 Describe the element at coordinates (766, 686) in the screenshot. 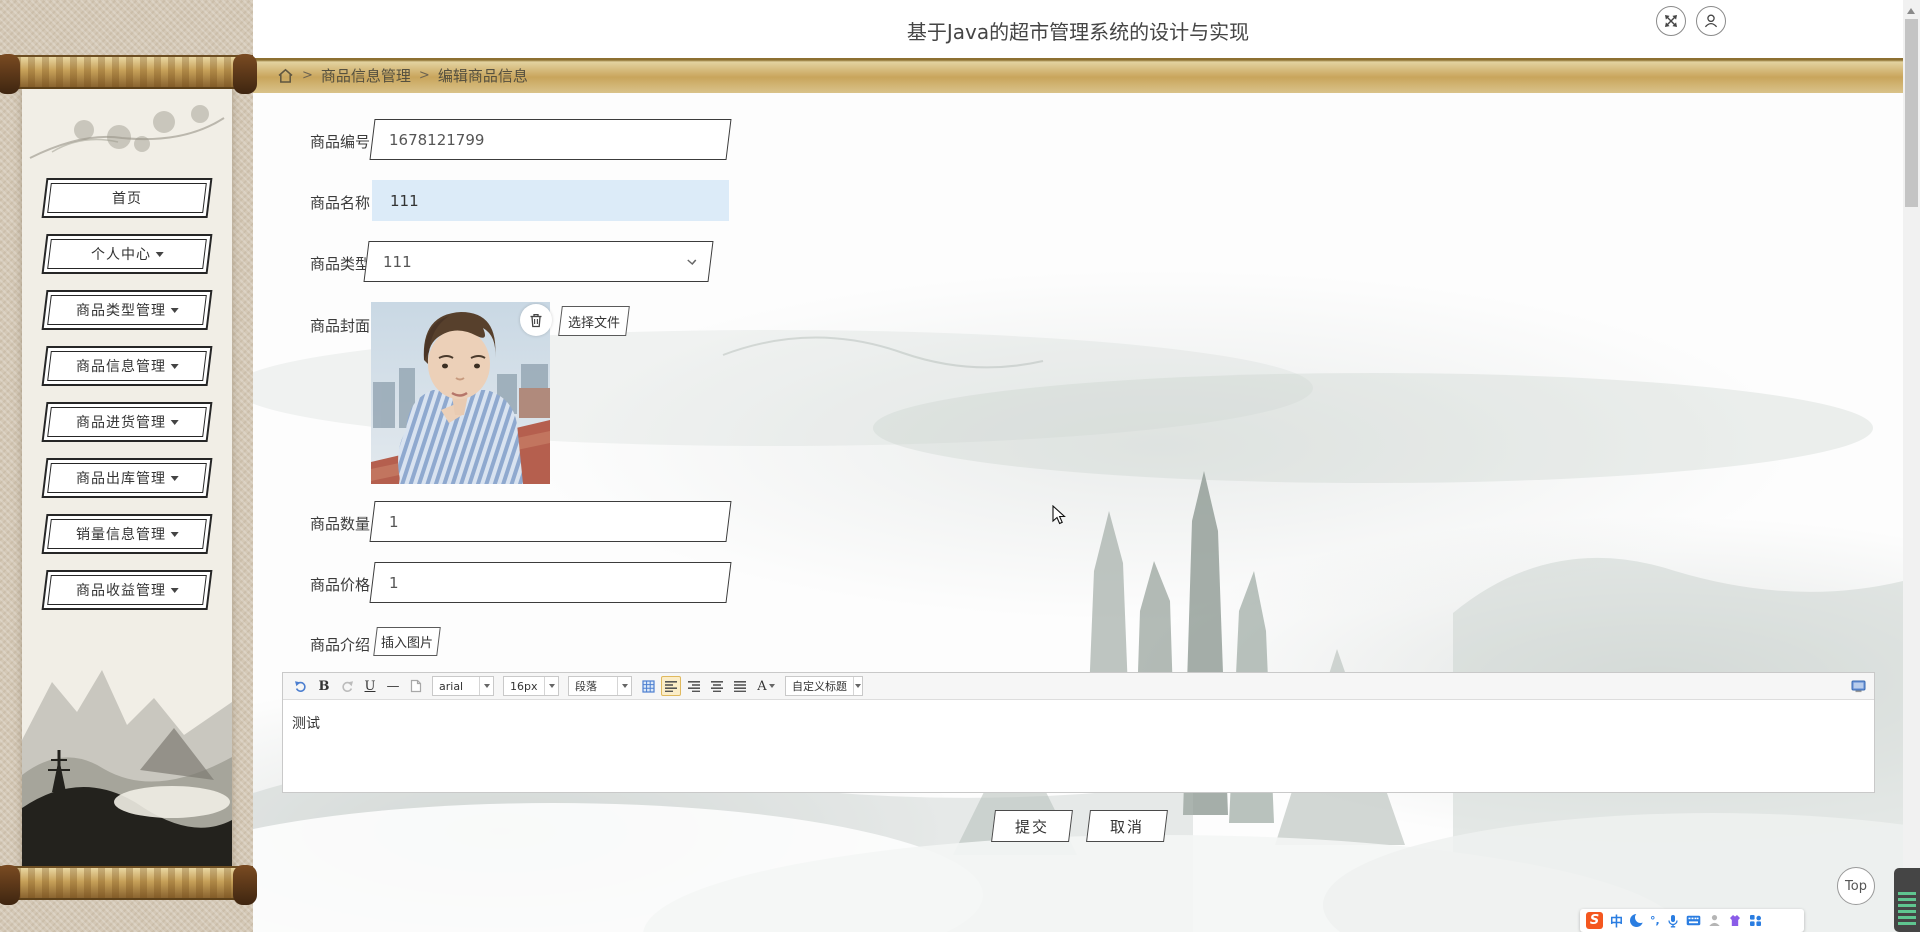

I see `font-color-button: A` at that location.